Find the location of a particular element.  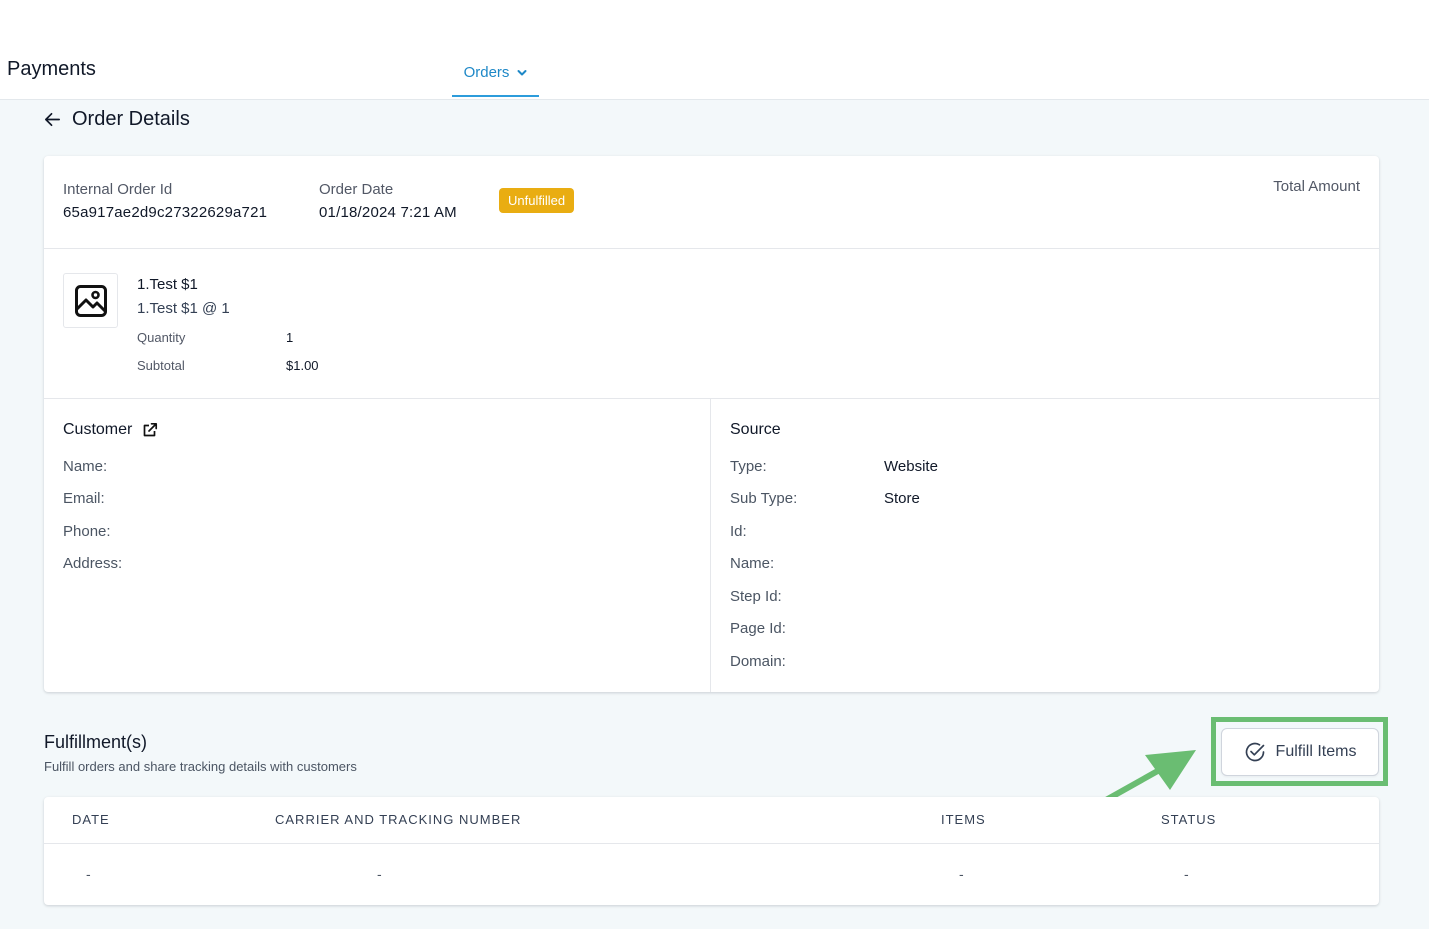

source-type-value: Website is located at coordinates (911, 466).